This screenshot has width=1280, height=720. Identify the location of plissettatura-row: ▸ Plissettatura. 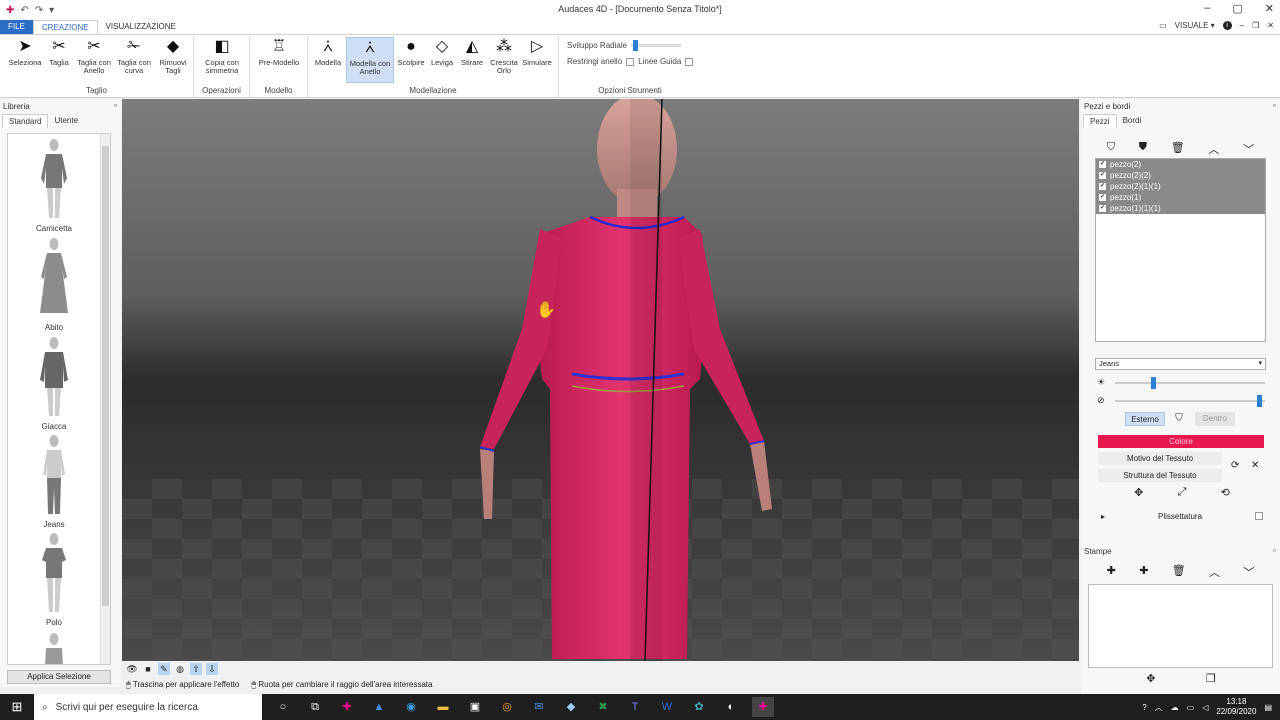
(1182, 516).